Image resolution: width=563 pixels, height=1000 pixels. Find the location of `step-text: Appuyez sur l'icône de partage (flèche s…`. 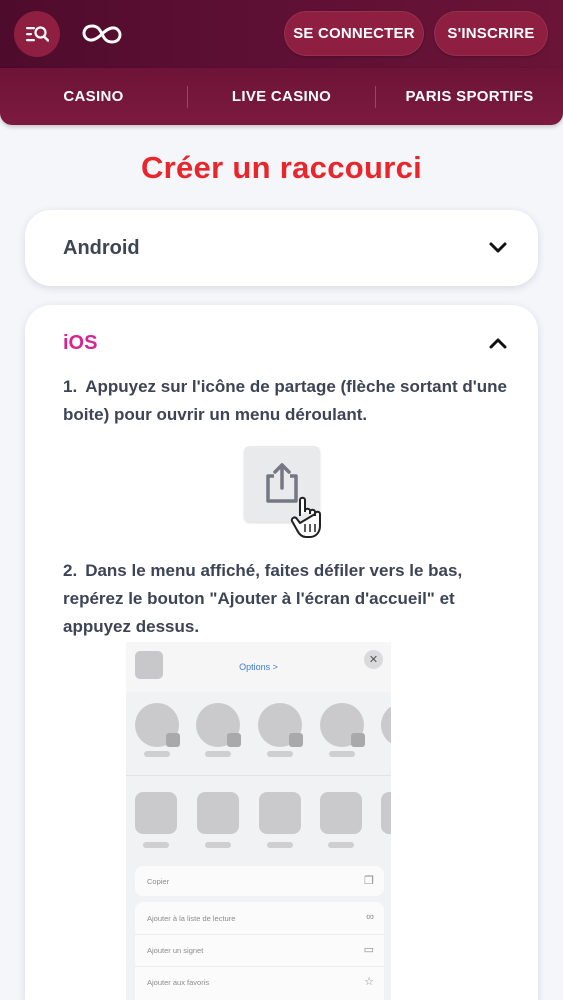

step-text: Appuyez sur l'icône de partage (flèche s… is located at coordinates (285, 400).